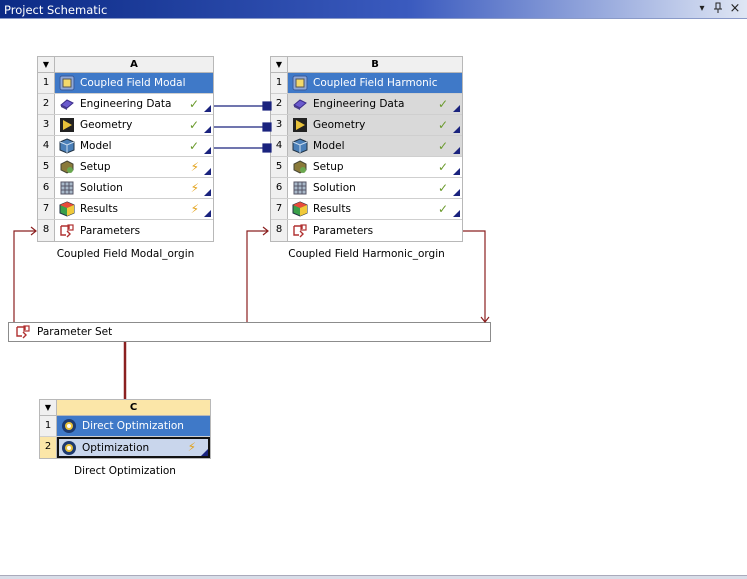 The image size is (747, 579). What do you see at coordinates (375, 167) in the screenshot?
I see `row-cell: Setup ✓` at bounding box center [375, 167].